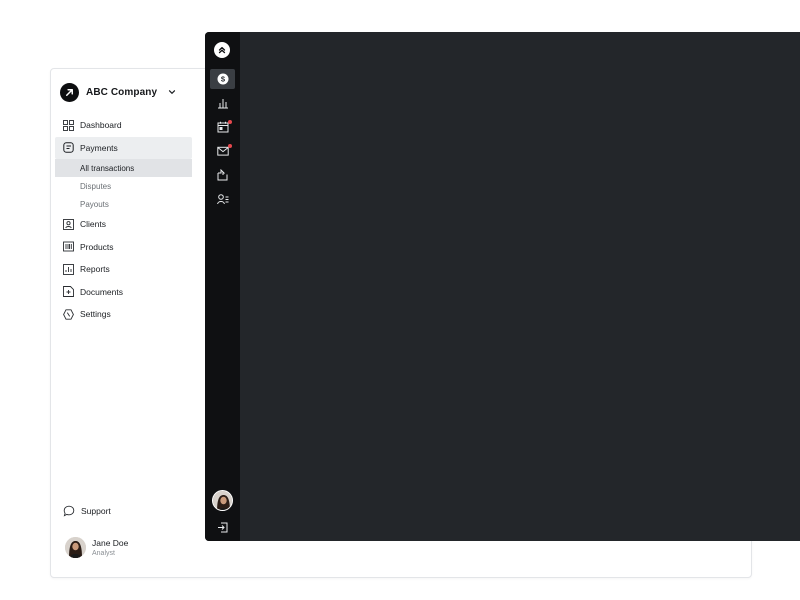 The image size is (800, 600). What do you see at coordinates (101, 291) in the screenshot?
I see `sidebar-item-label: Documents` at bounding box center [101, 291].